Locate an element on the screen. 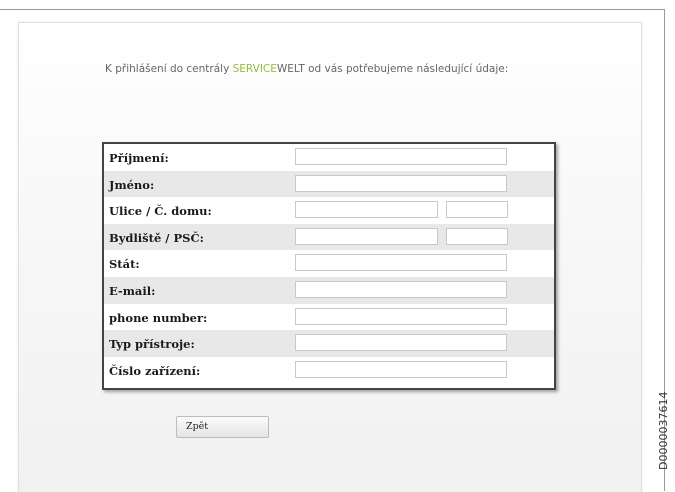  document-code: D0000037614 is located at coordinates (663, 430).